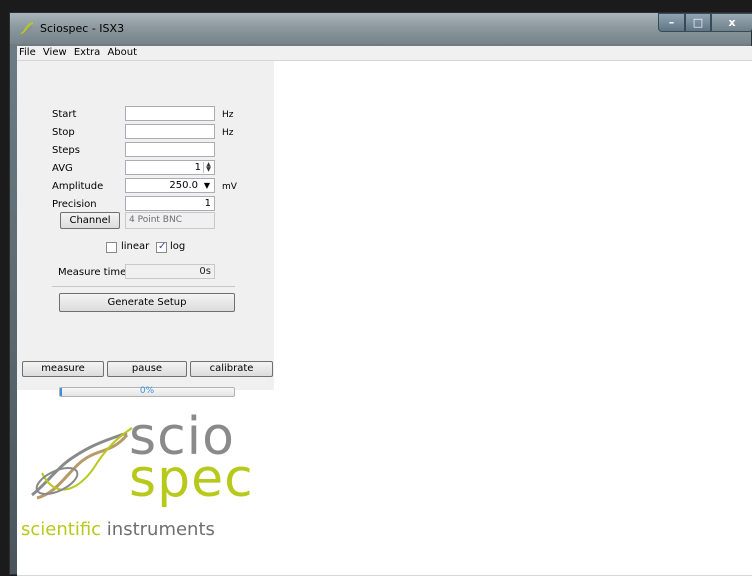 This screenshot has width=752, height=576. What do you see at coordinates (191, 479) in the screenshot?
I see `logo-text-spec: spec` at bounding box center [191, 479].